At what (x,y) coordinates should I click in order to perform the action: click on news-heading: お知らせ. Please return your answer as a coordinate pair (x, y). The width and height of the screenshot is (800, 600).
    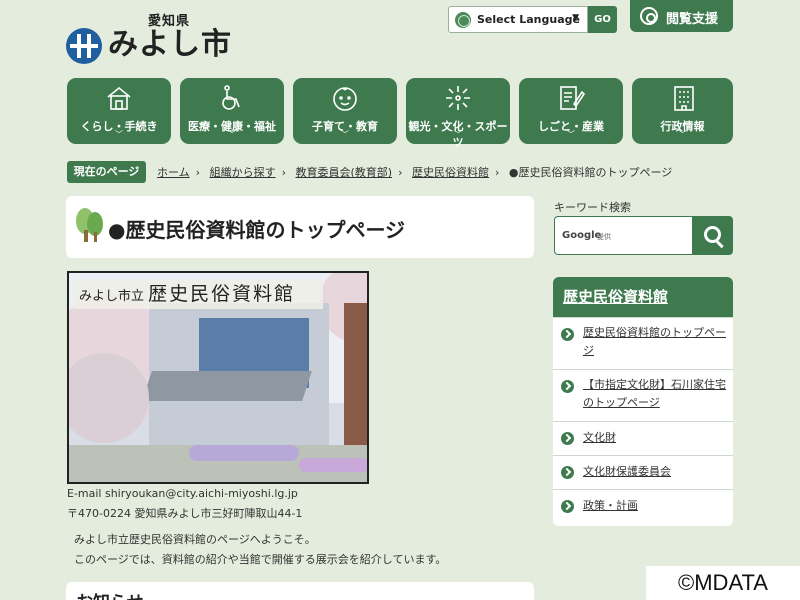
    Looking at the image, I should click on (110, 594).